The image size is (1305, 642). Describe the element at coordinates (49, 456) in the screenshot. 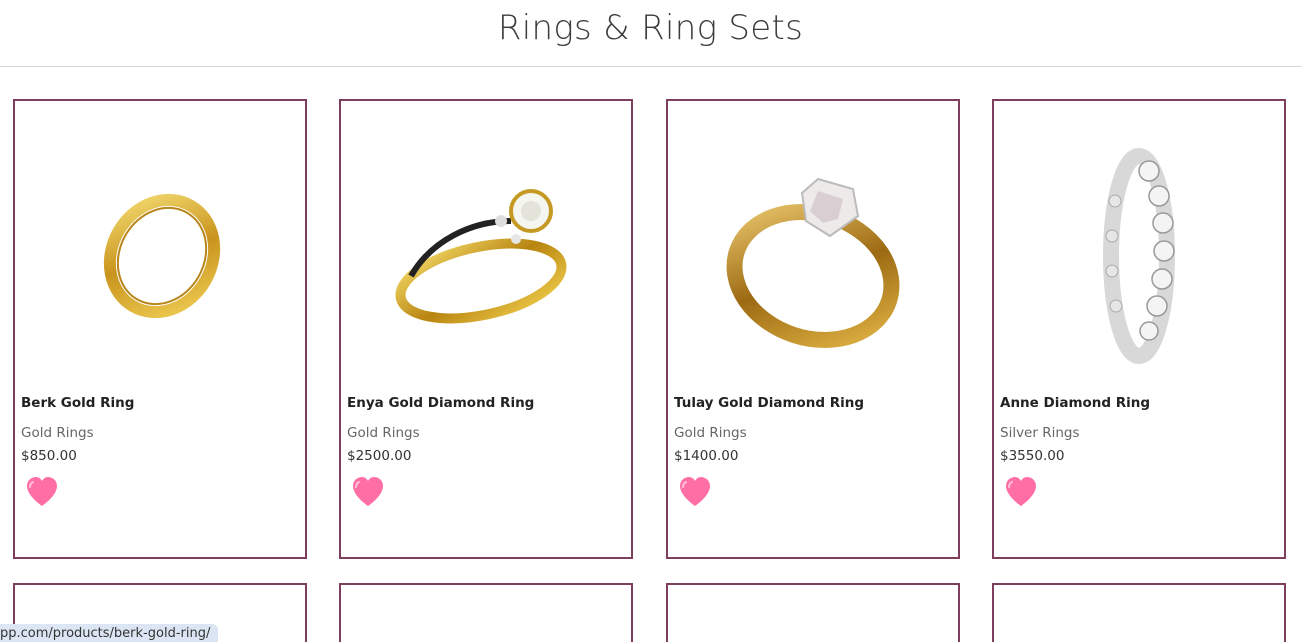

I see `product-price: $850.00` at that location.